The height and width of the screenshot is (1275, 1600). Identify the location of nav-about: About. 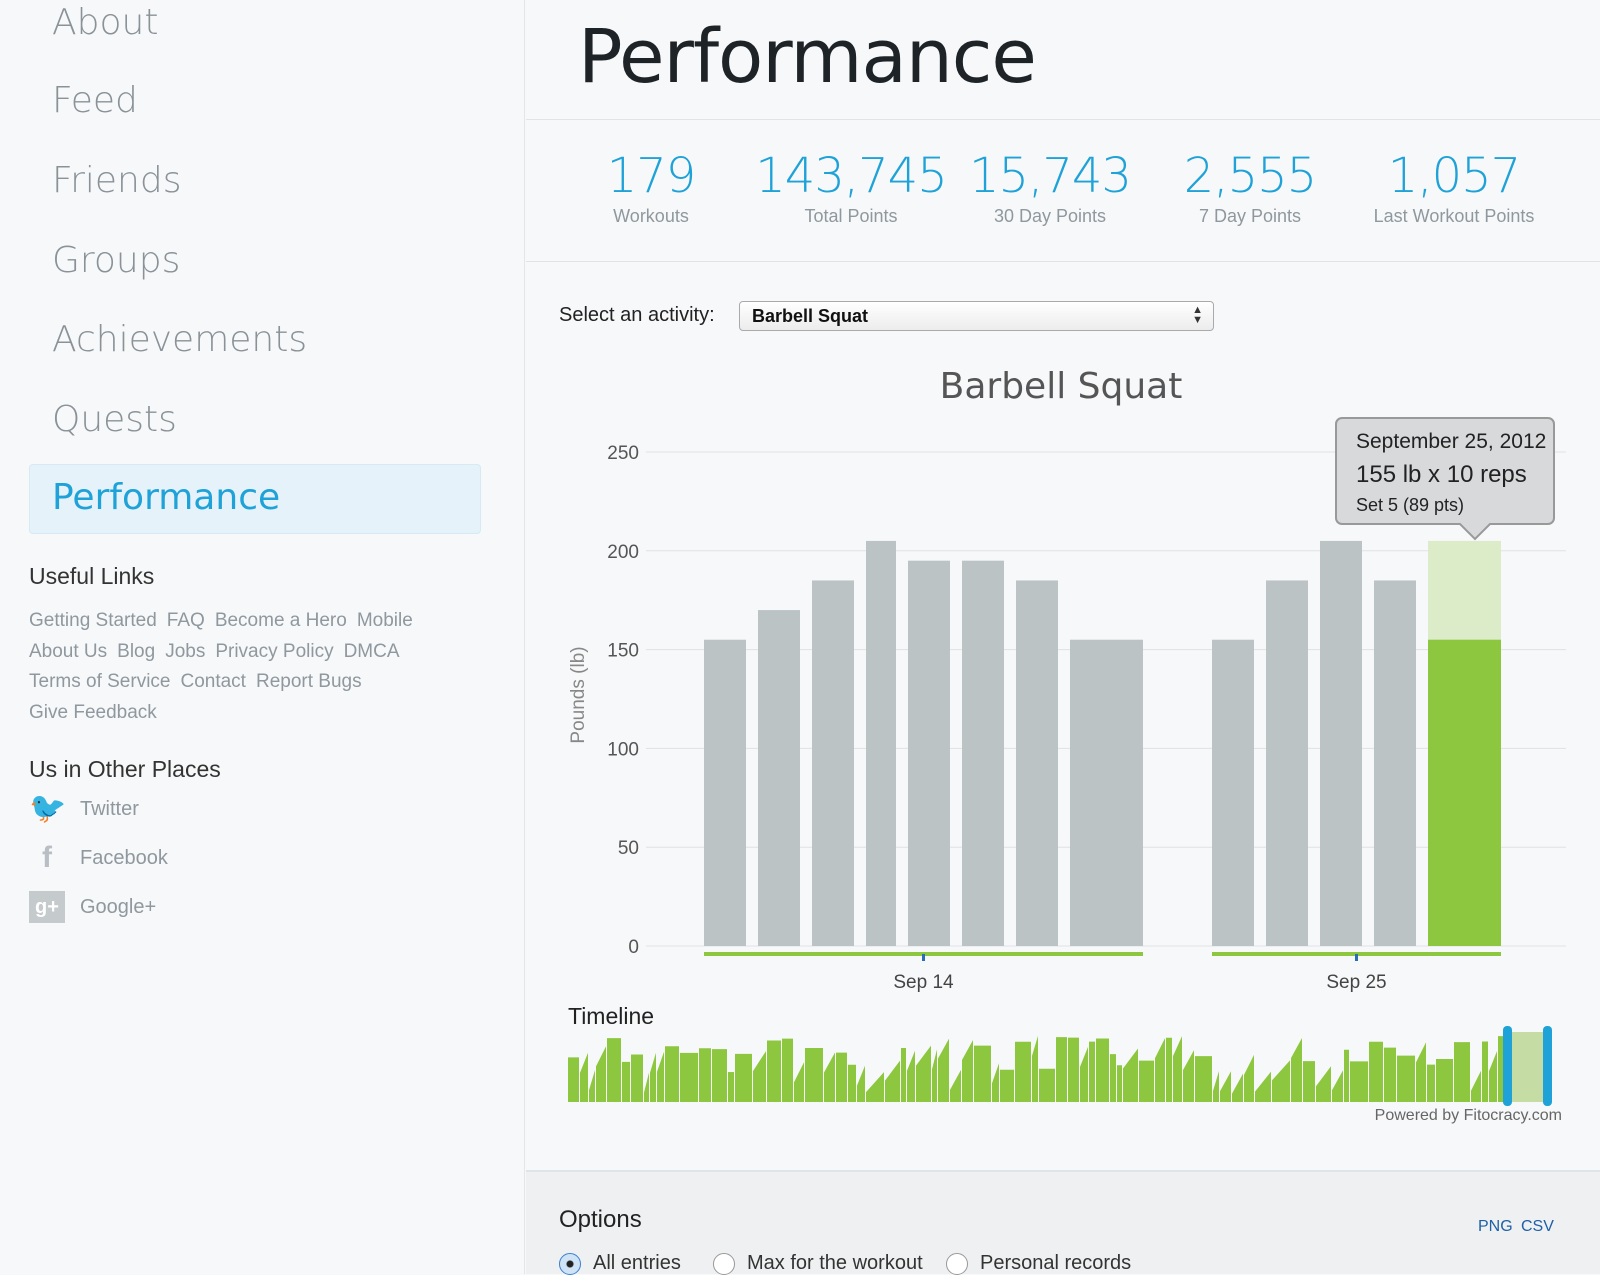
(105, 22).